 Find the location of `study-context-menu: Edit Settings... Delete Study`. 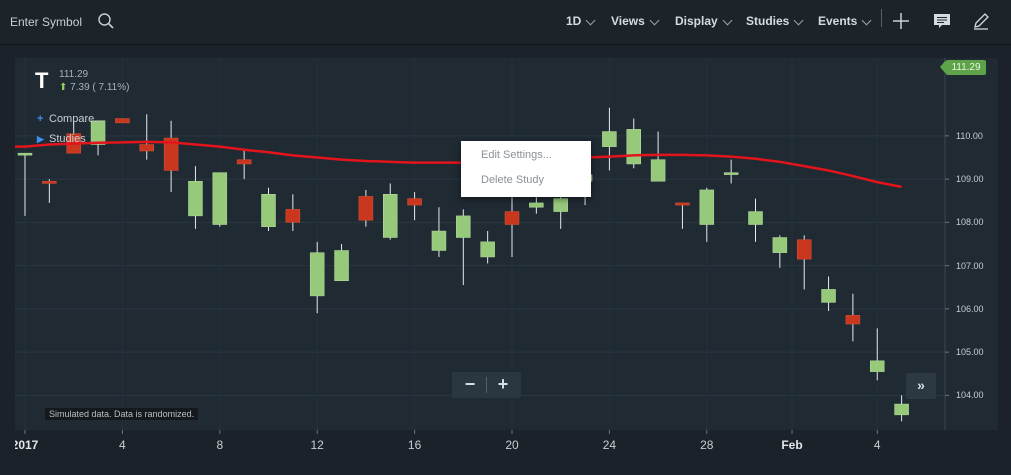

study-context-menu: Edit Settings... Delete Study is located at coordinates (526, 169).